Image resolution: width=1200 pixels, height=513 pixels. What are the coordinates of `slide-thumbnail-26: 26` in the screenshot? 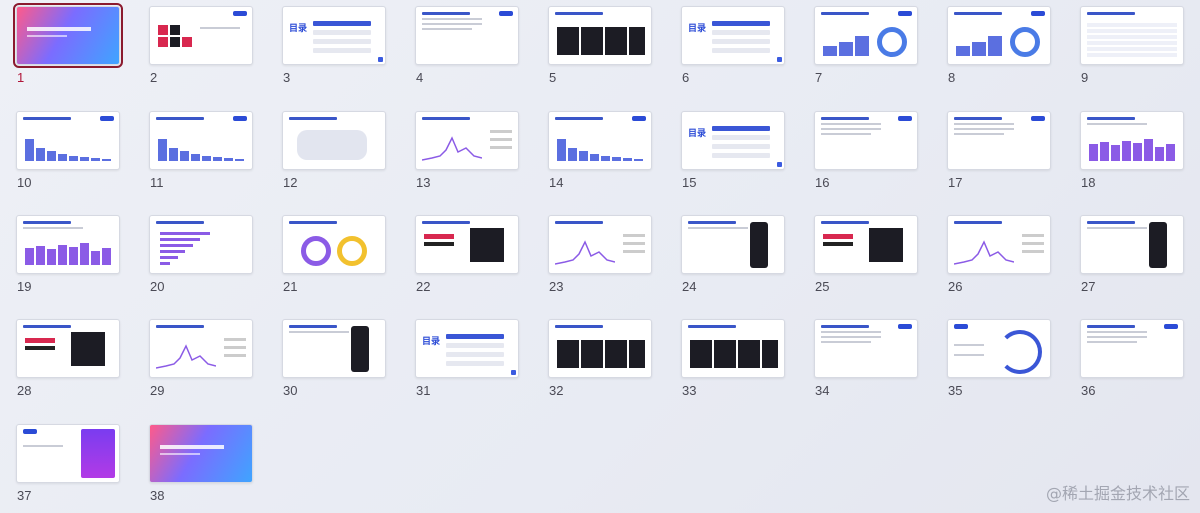 It's located at (1000, 254).